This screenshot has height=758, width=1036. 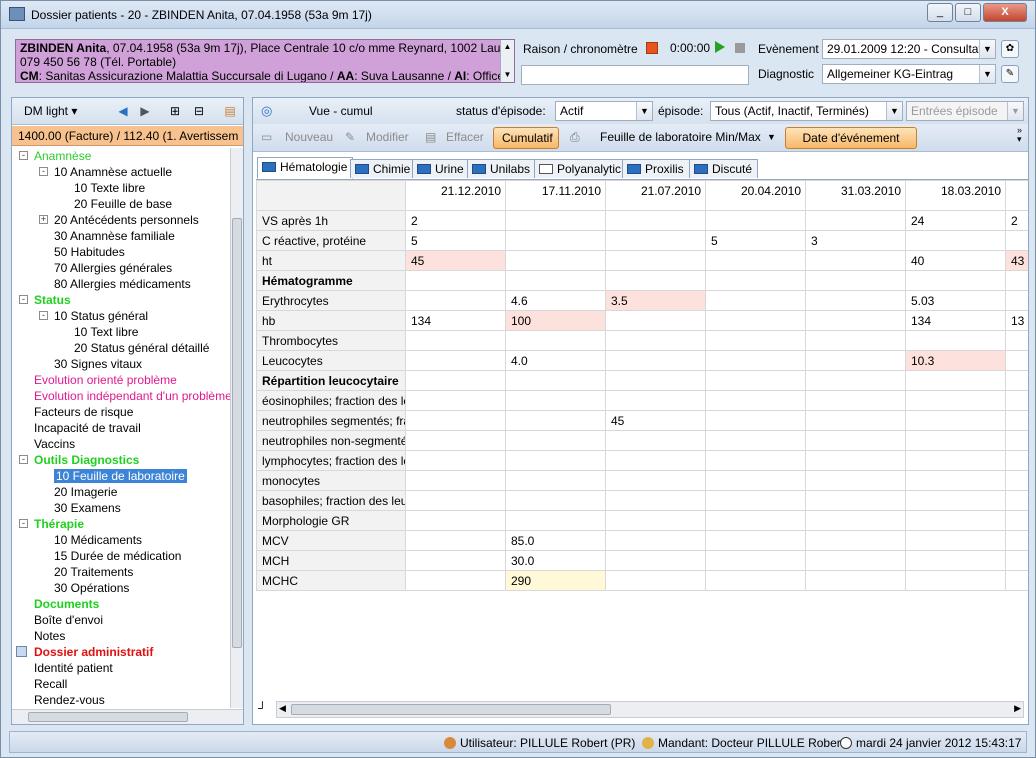 I want to click on tree-item: Evolution indépendant d'un problème, so click(x=132, y=396).